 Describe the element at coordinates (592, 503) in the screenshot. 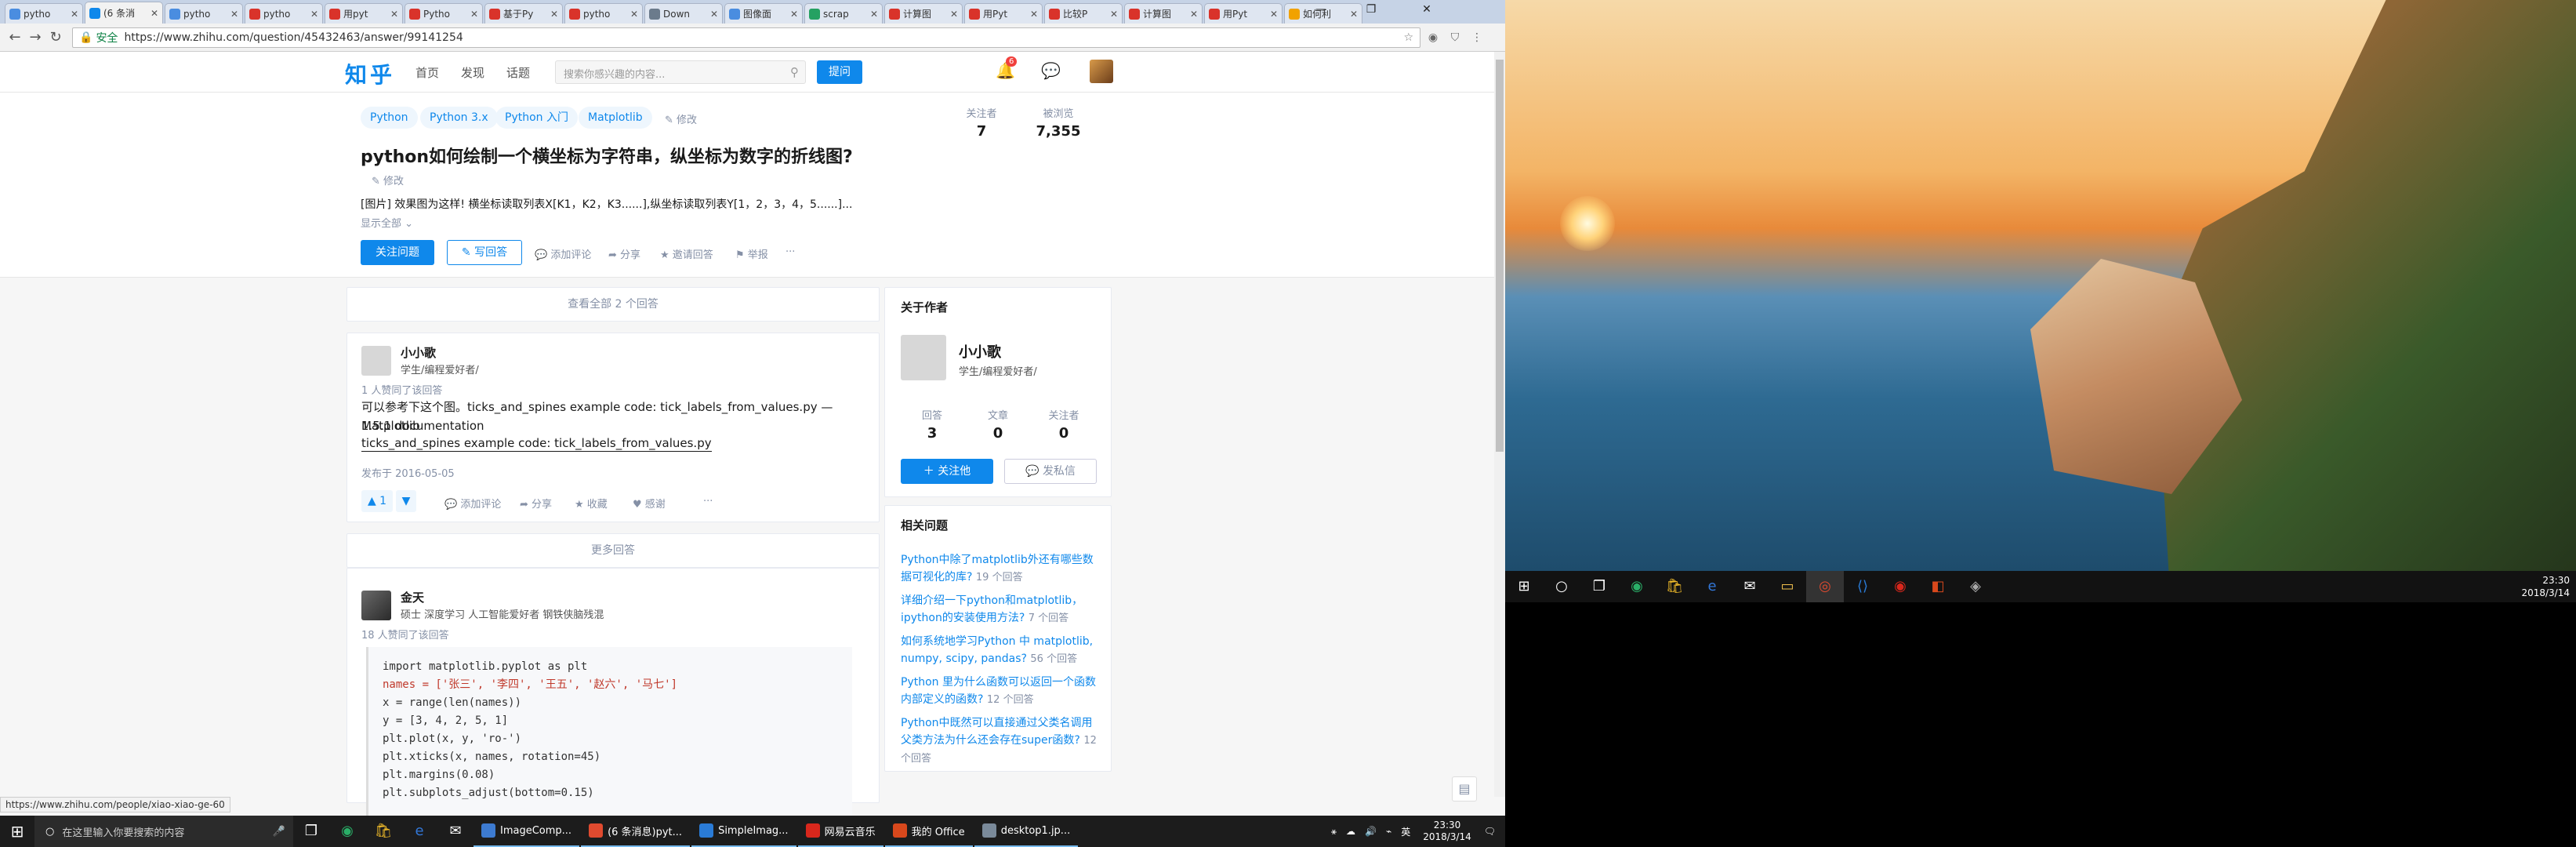

I see `collect-button: ★ 收藏` at that location.